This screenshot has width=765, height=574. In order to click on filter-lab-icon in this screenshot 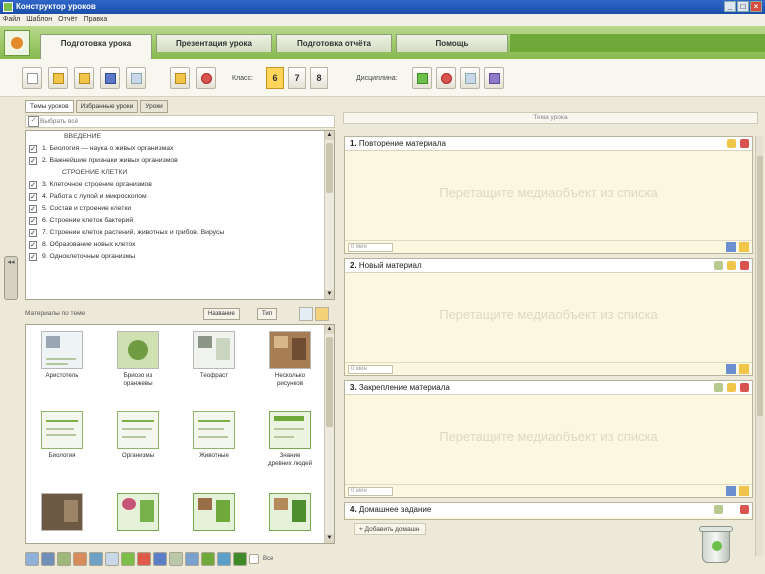, I will do `click(240, 559)`.